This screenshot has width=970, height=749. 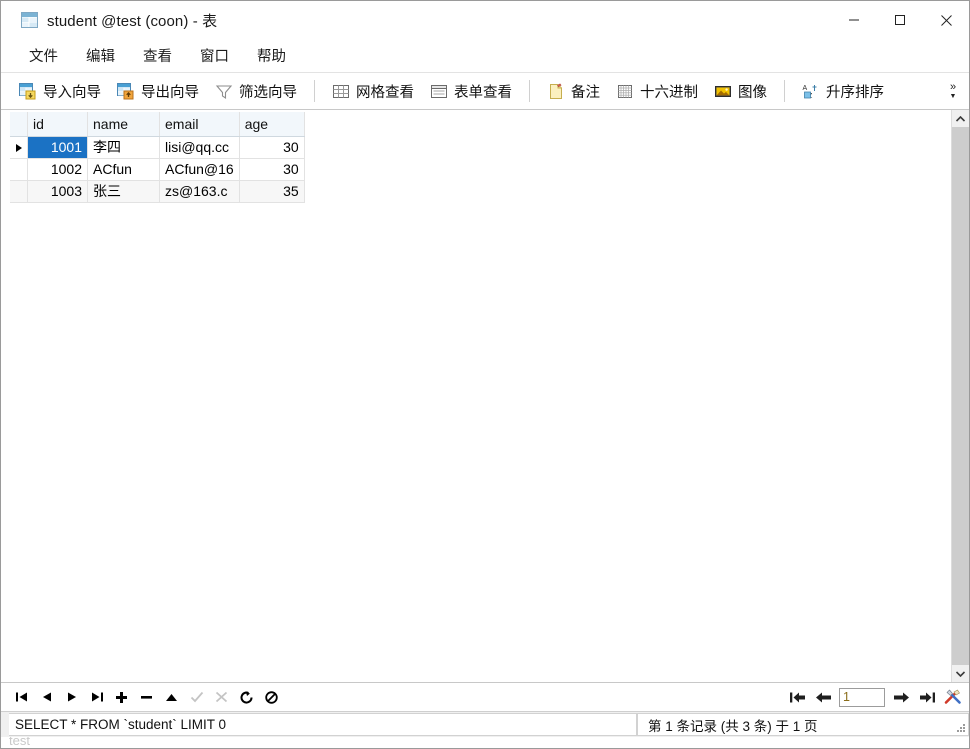 I want to click on hex-button: 十六进制, so click(x=657, y=91).